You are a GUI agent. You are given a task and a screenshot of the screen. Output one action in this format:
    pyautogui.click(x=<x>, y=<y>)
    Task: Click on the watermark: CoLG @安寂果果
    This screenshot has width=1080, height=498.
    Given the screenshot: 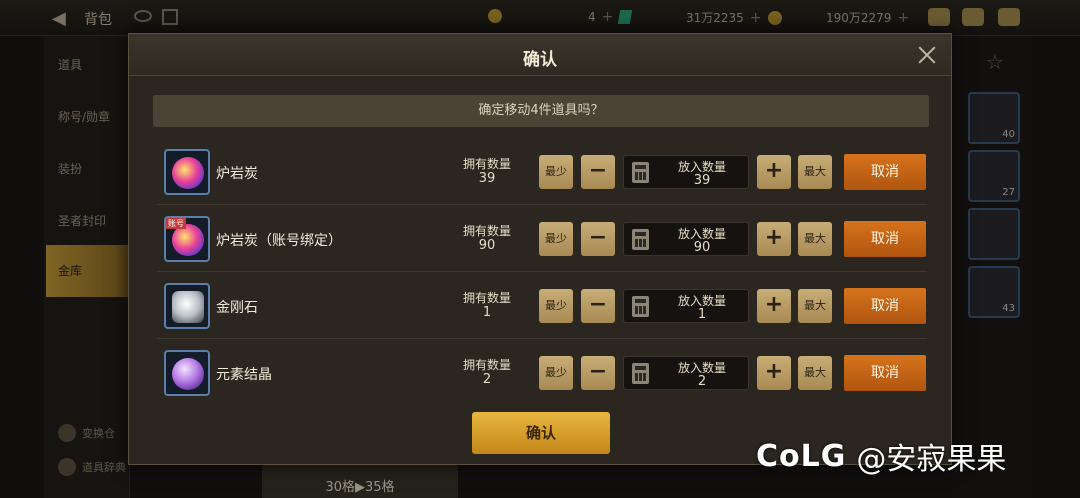 What is the action you would take?
    pyautogui.click(x=881, y=456)
    